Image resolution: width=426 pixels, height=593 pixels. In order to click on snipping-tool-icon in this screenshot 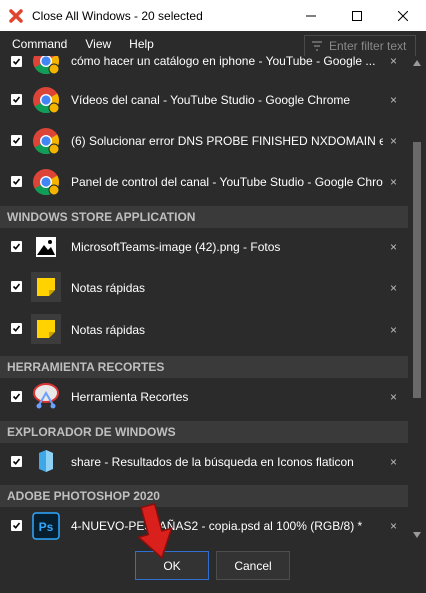, I will do `click(46, 396)`.